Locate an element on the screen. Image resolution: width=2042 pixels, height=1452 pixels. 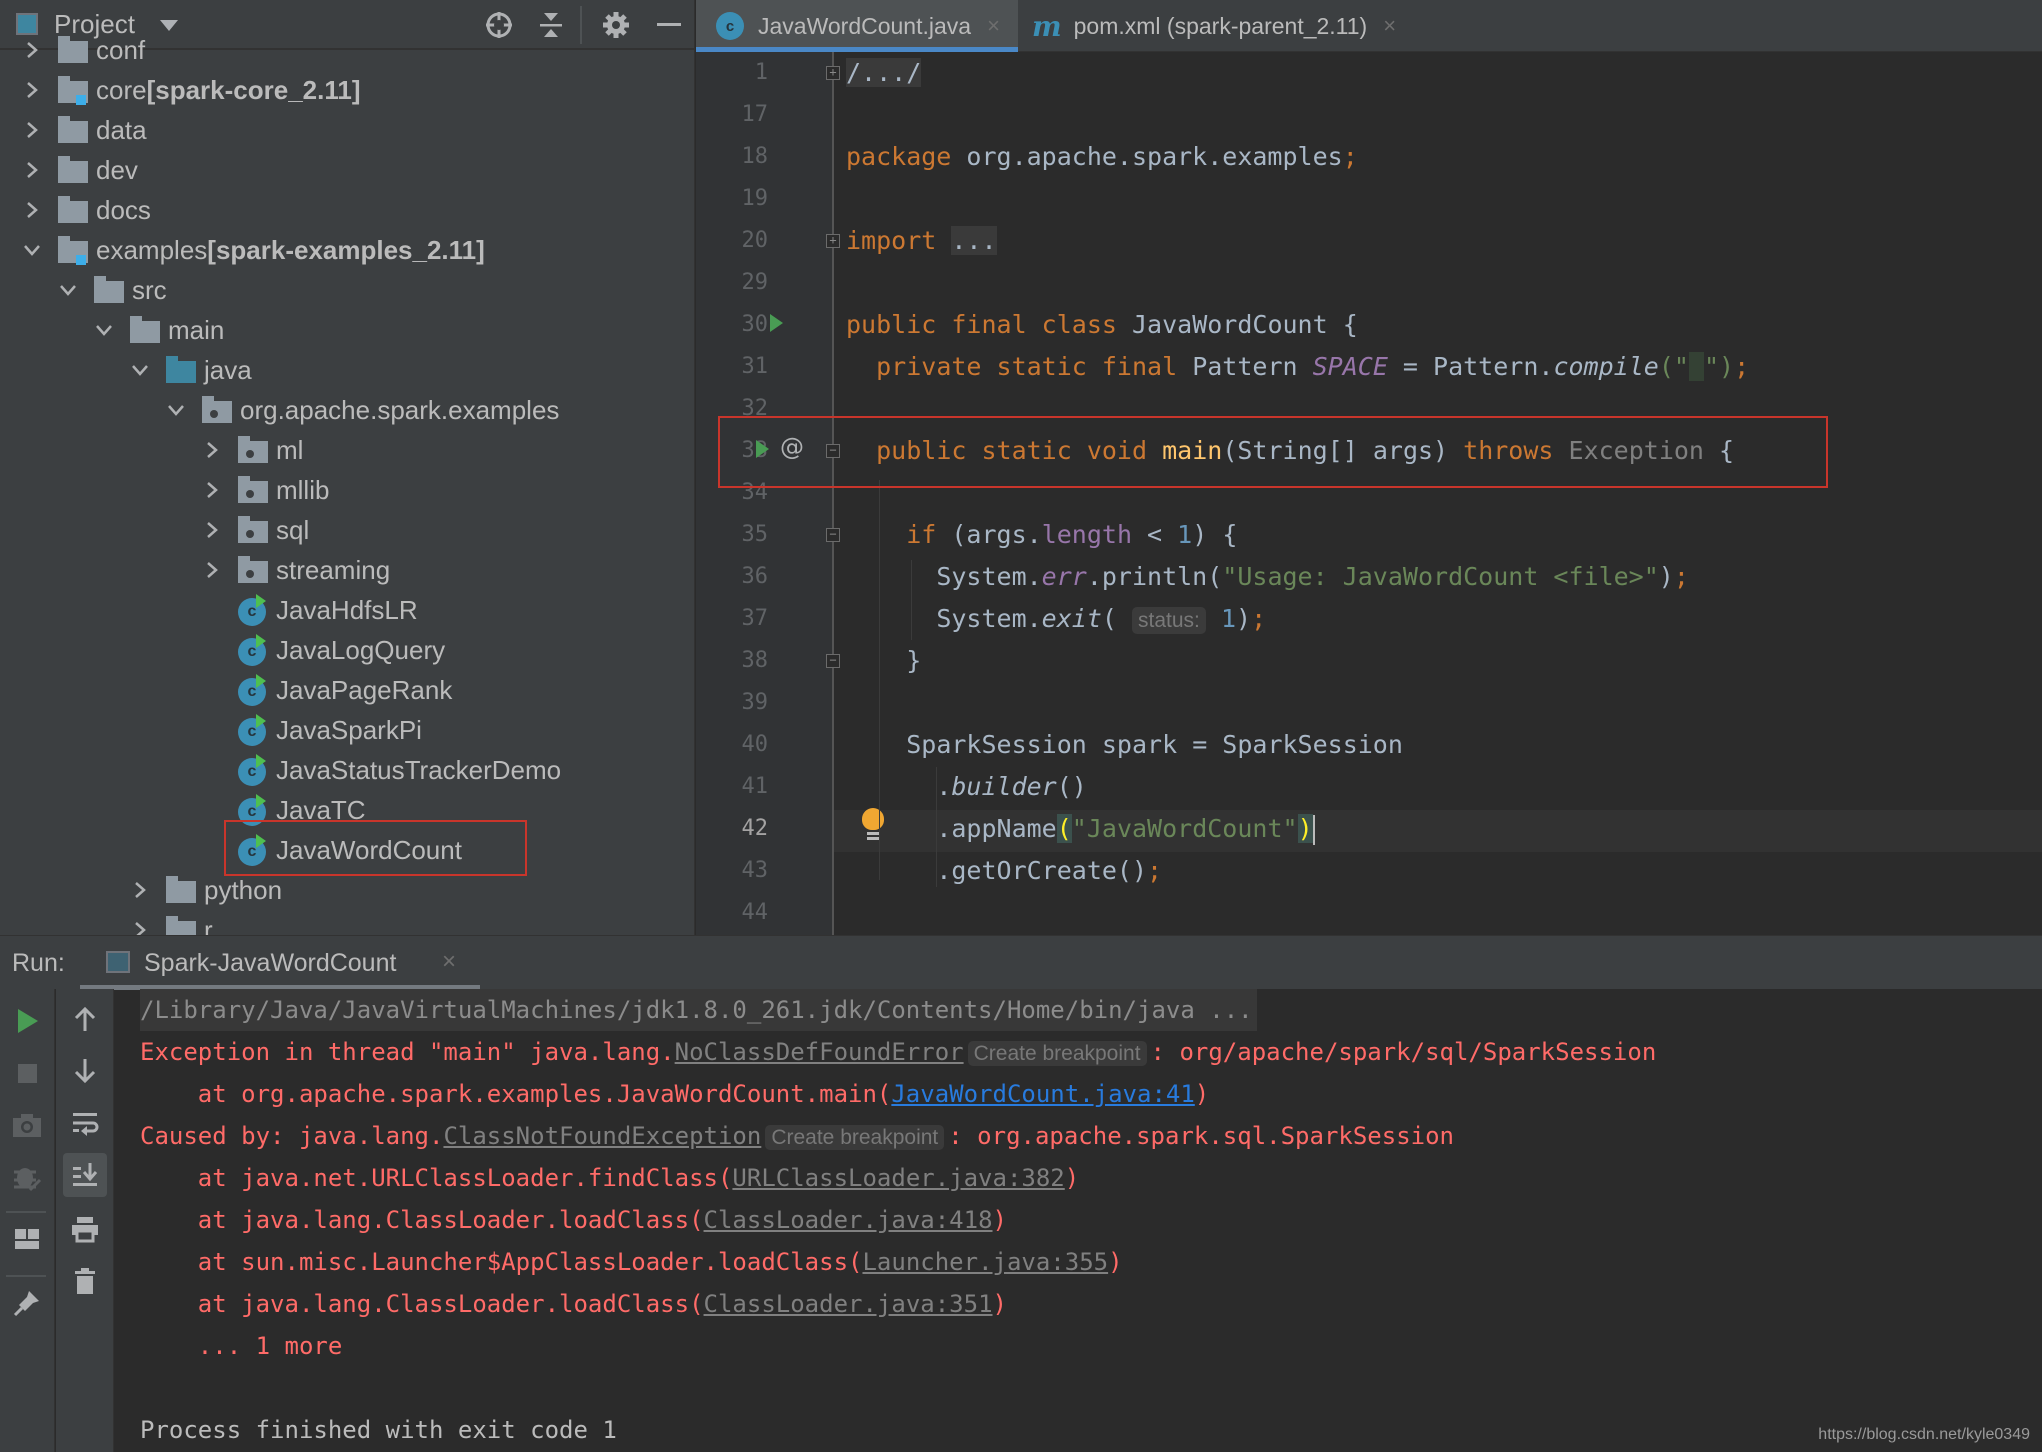
line-number: 35 is located at coordinates (732, 534).